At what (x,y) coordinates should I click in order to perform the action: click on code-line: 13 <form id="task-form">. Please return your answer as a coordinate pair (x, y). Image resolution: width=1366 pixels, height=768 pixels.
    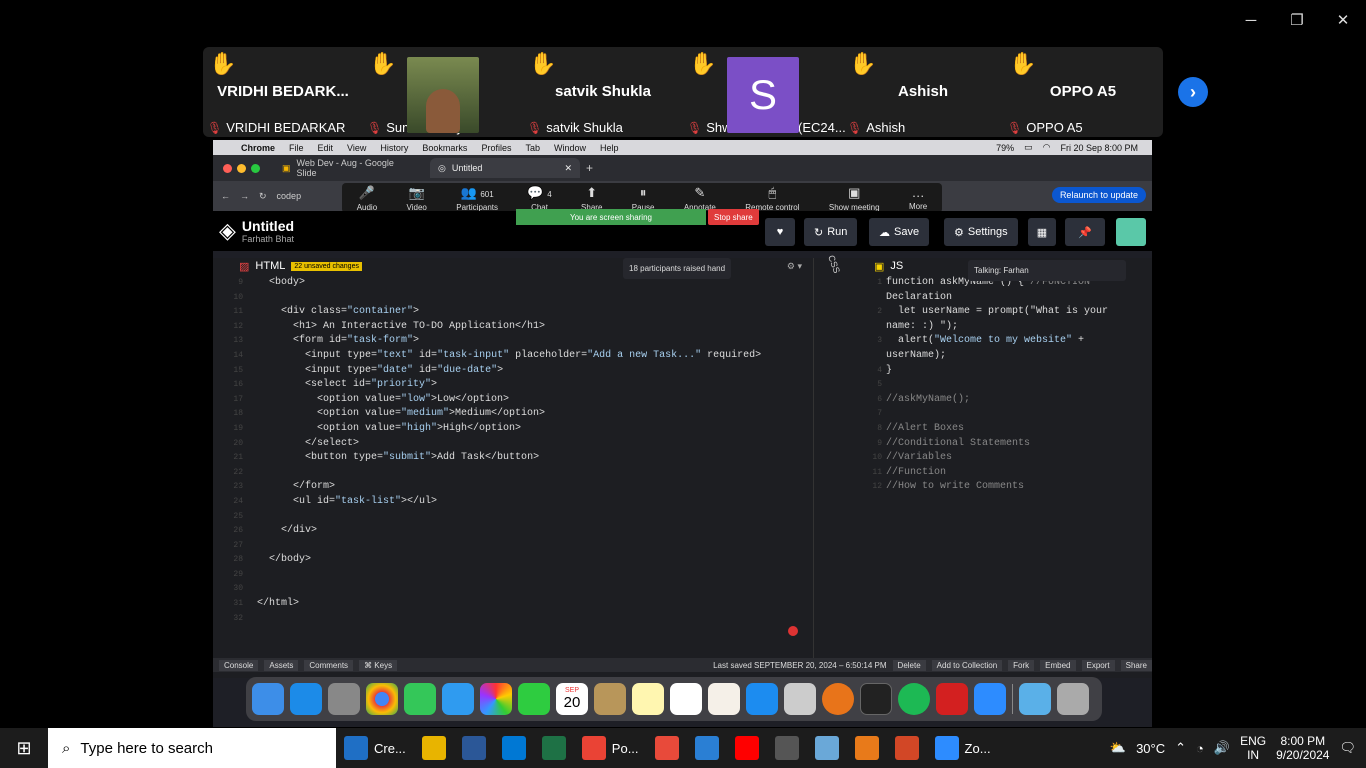
    Looking at the image, I should click on (515, 341).